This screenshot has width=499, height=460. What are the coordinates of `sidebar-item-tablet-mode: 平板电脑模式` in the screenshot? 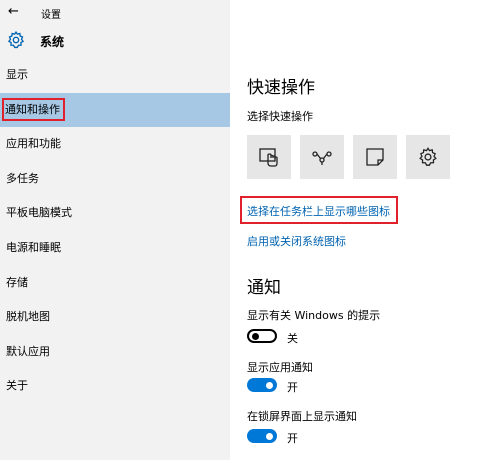 It's located at (115, 213).